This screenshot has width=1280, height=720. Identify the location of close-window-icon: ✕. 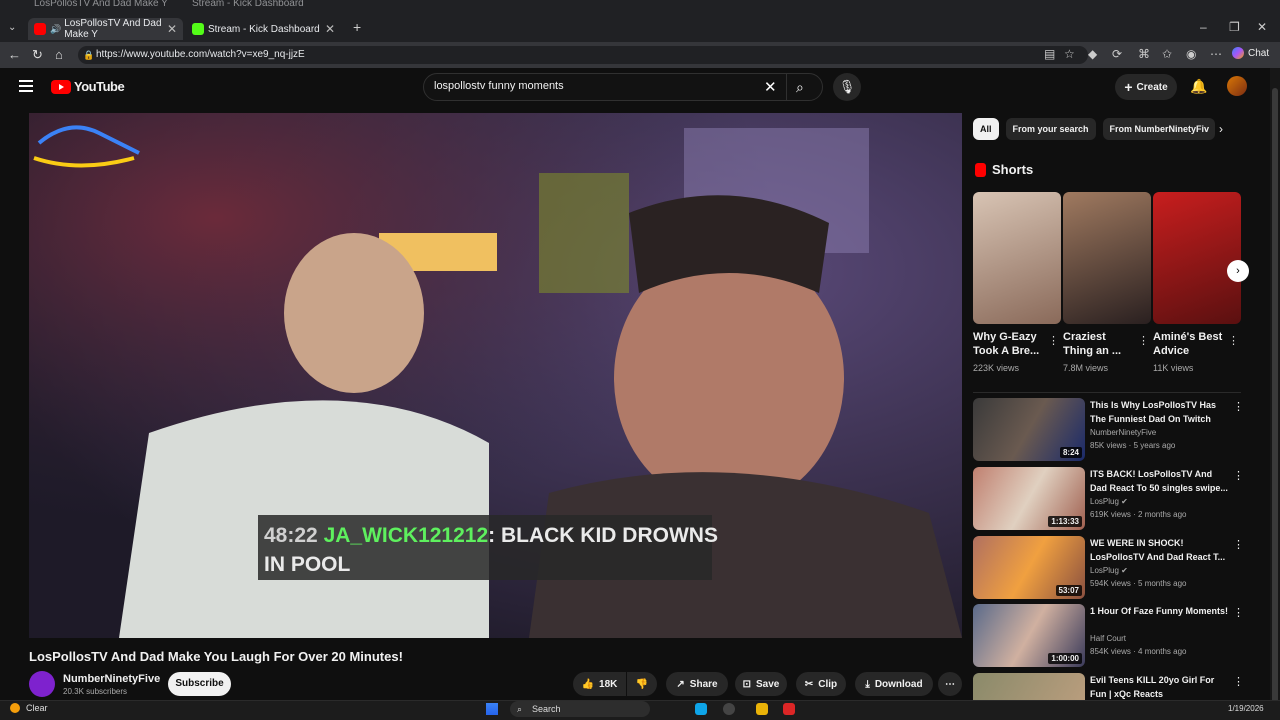
(1262, 27).